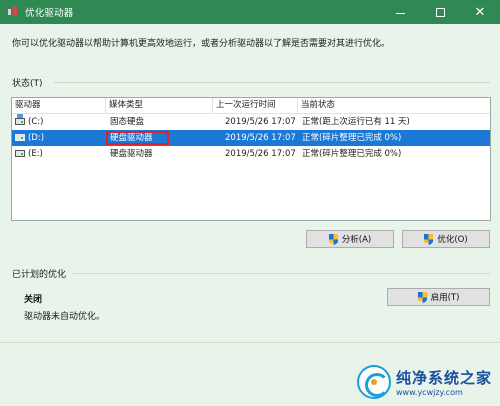  Describe the element at coordinates (429, 392) in the screenshot. I see `watermark-url: www.ycwjzy.com` at that location.